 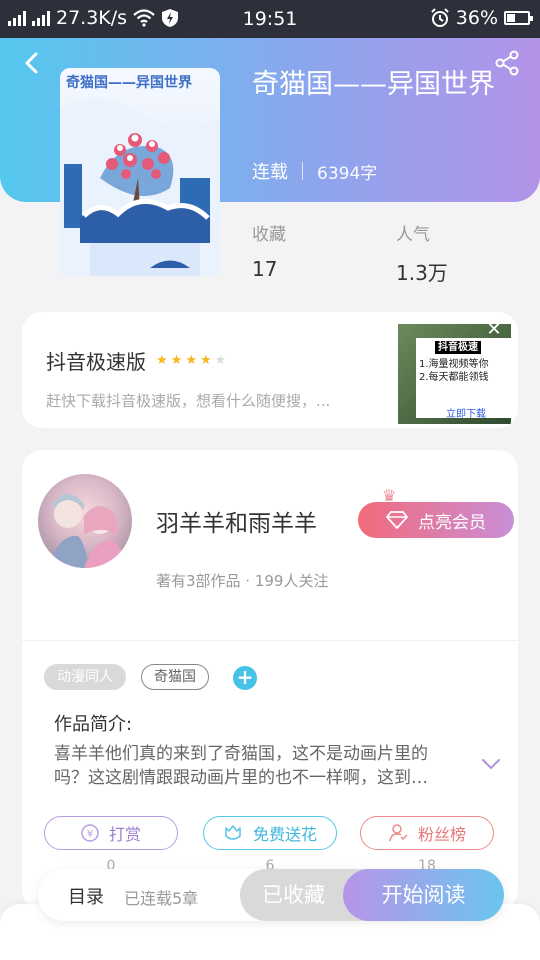 I want to click on meta-divider, so click(x=302, y=171).